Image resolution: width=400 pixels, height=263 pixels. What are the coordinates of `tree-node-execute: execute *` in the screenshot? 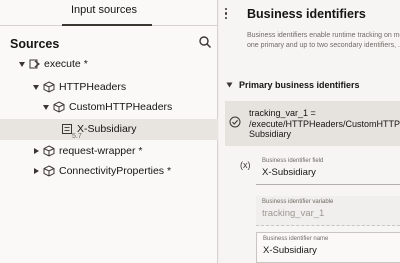 It's located at (109, 64).